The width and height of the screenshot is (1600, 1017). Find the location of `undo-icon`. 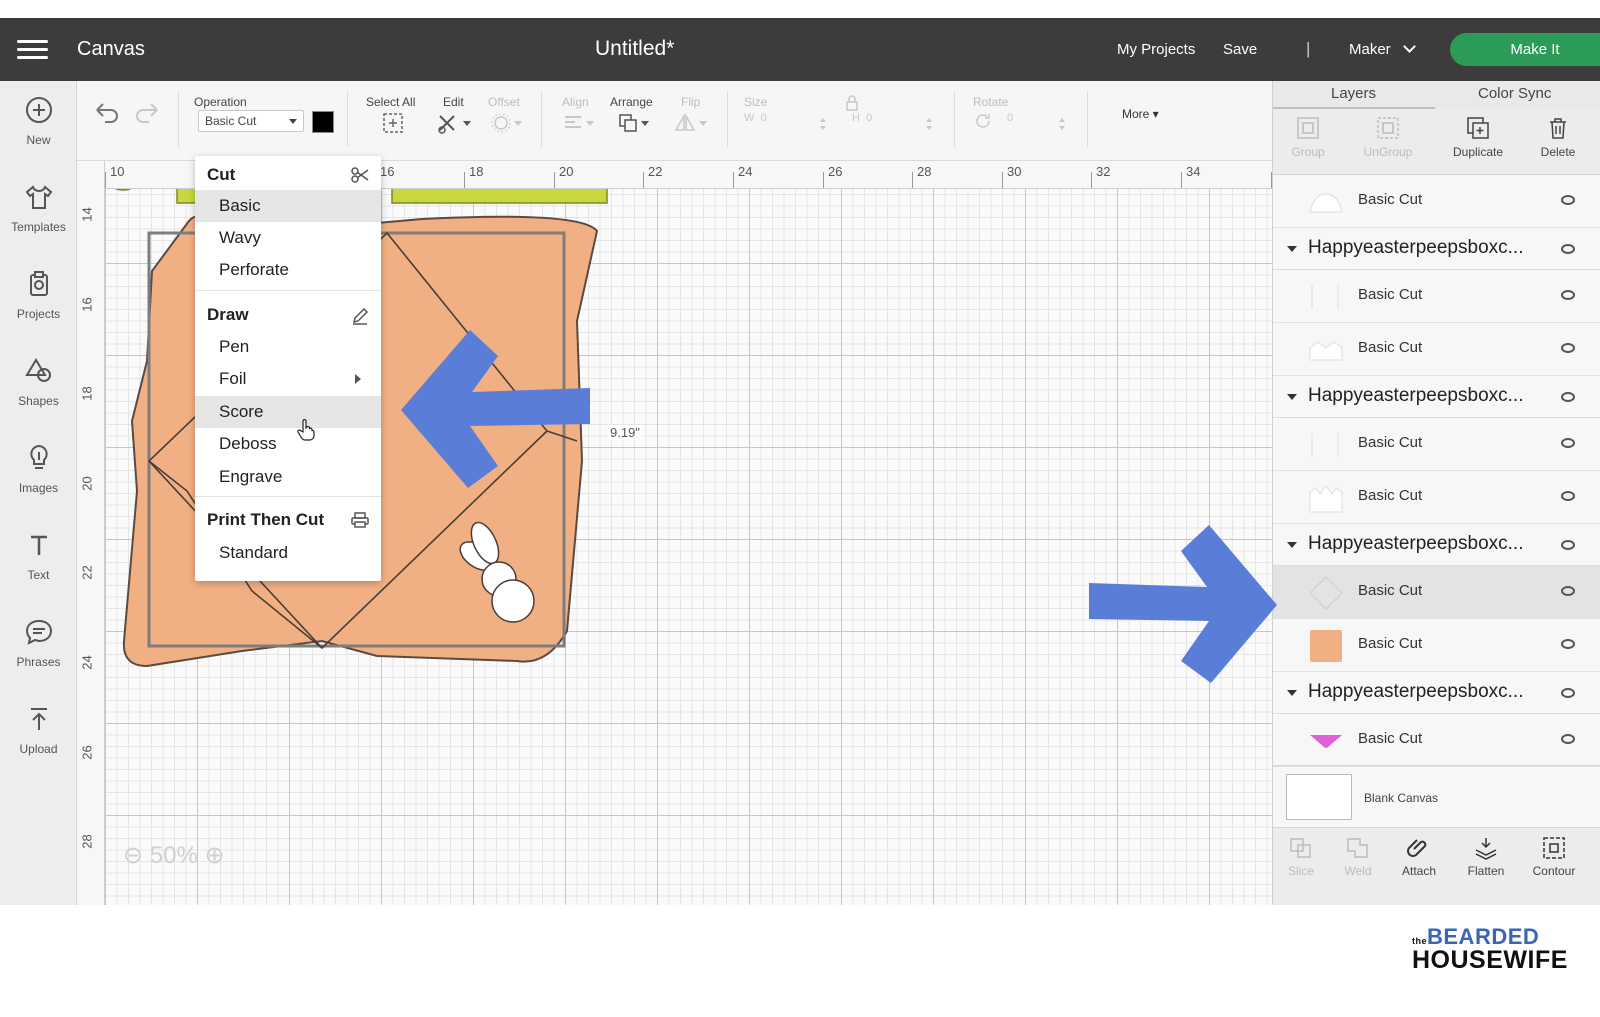

undo-icon is located at coordinates (107, 112).